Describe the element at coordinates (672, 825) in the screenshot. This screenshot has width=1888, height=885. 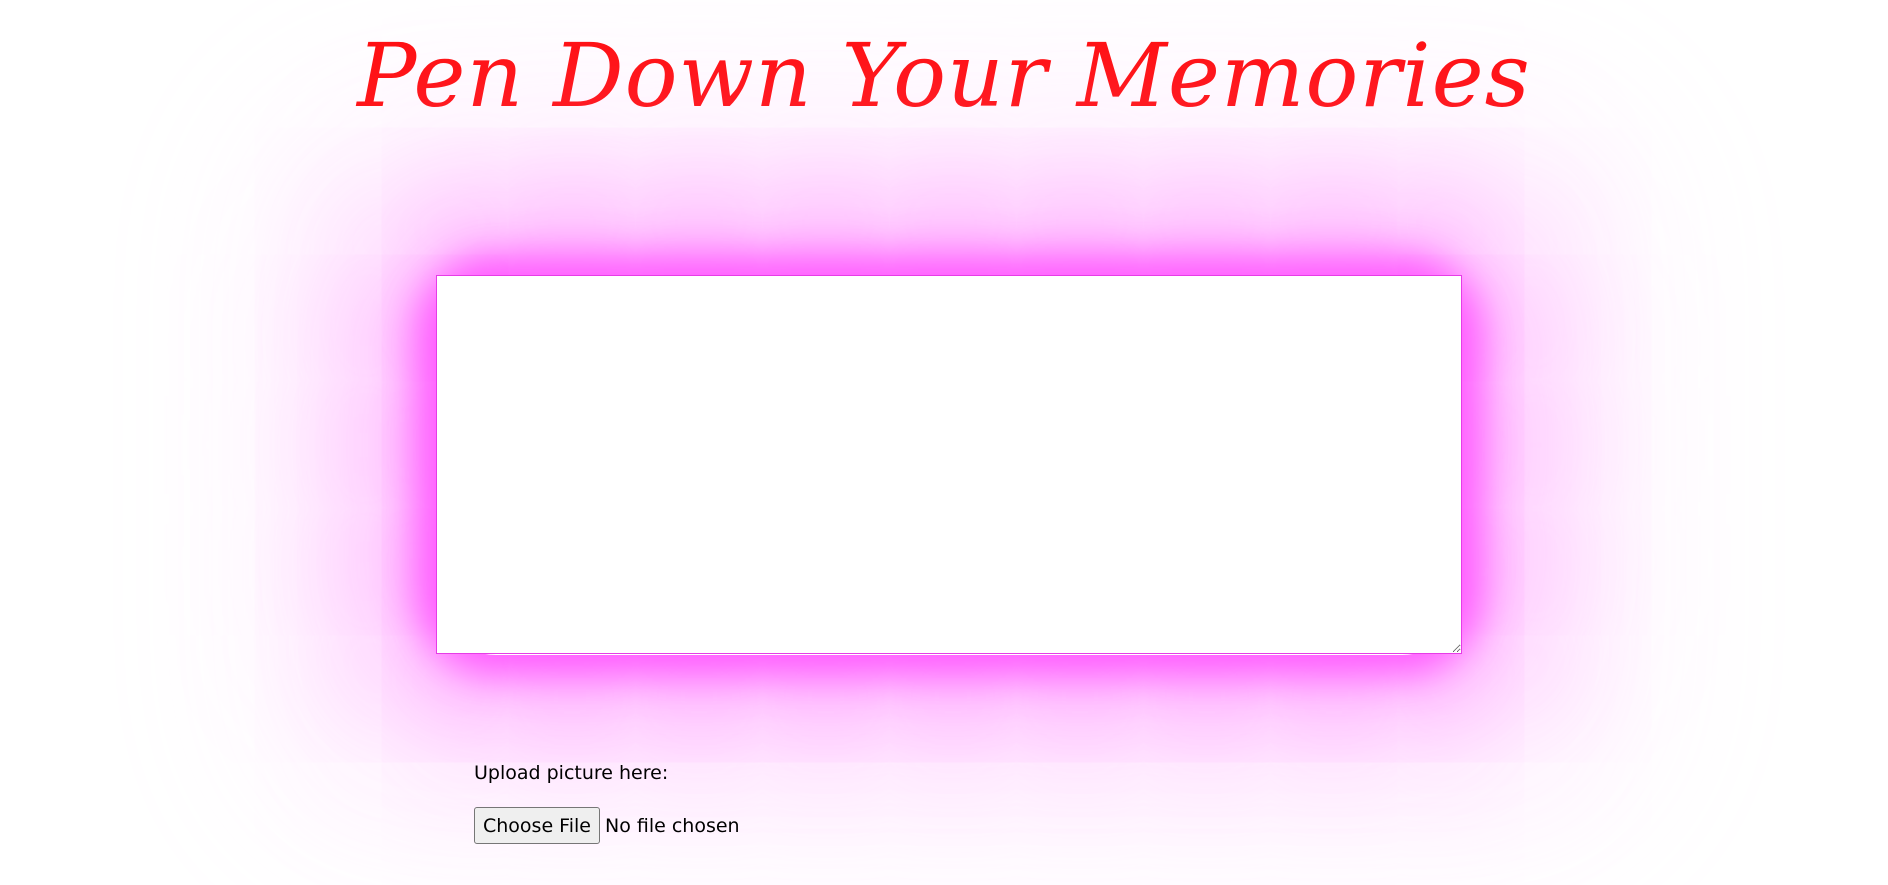
I see `file-status: No file chosen` at that location.